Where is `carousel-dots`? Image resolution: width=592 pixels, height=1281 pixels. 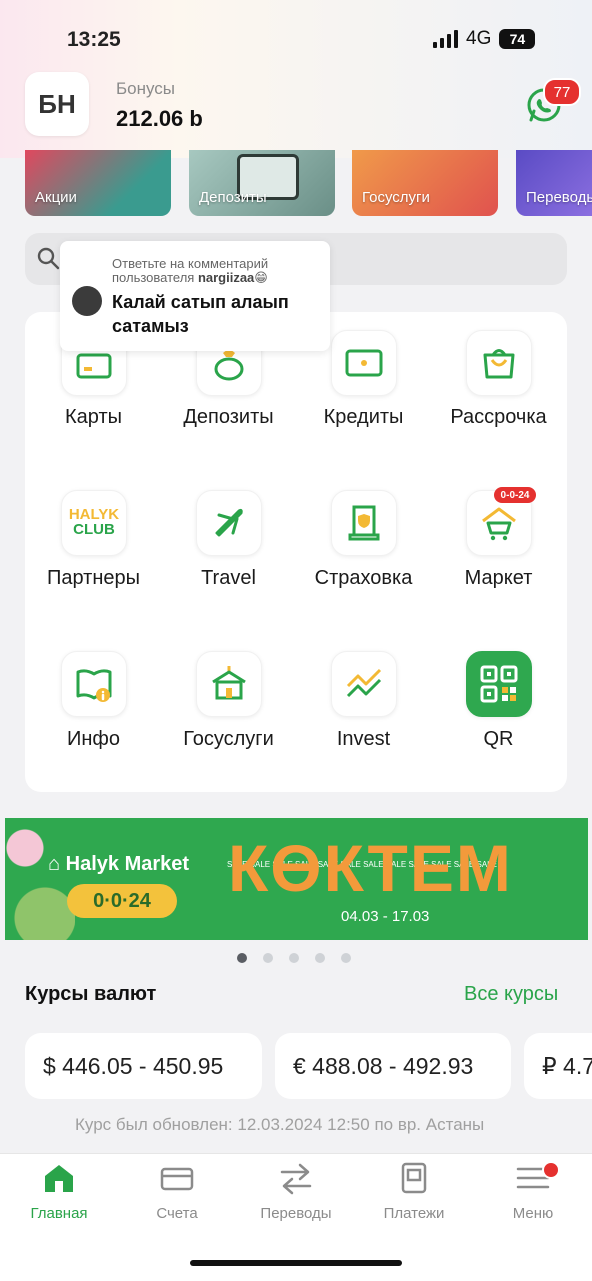
carousel-dots is located at coordinates (294, 958).